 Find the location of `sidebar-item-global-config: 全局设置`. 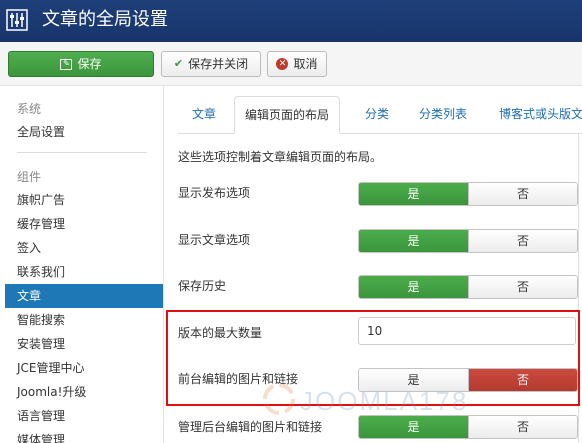

sidebar-item-global-config: 全局设置 is located at coordinates (81, 132).